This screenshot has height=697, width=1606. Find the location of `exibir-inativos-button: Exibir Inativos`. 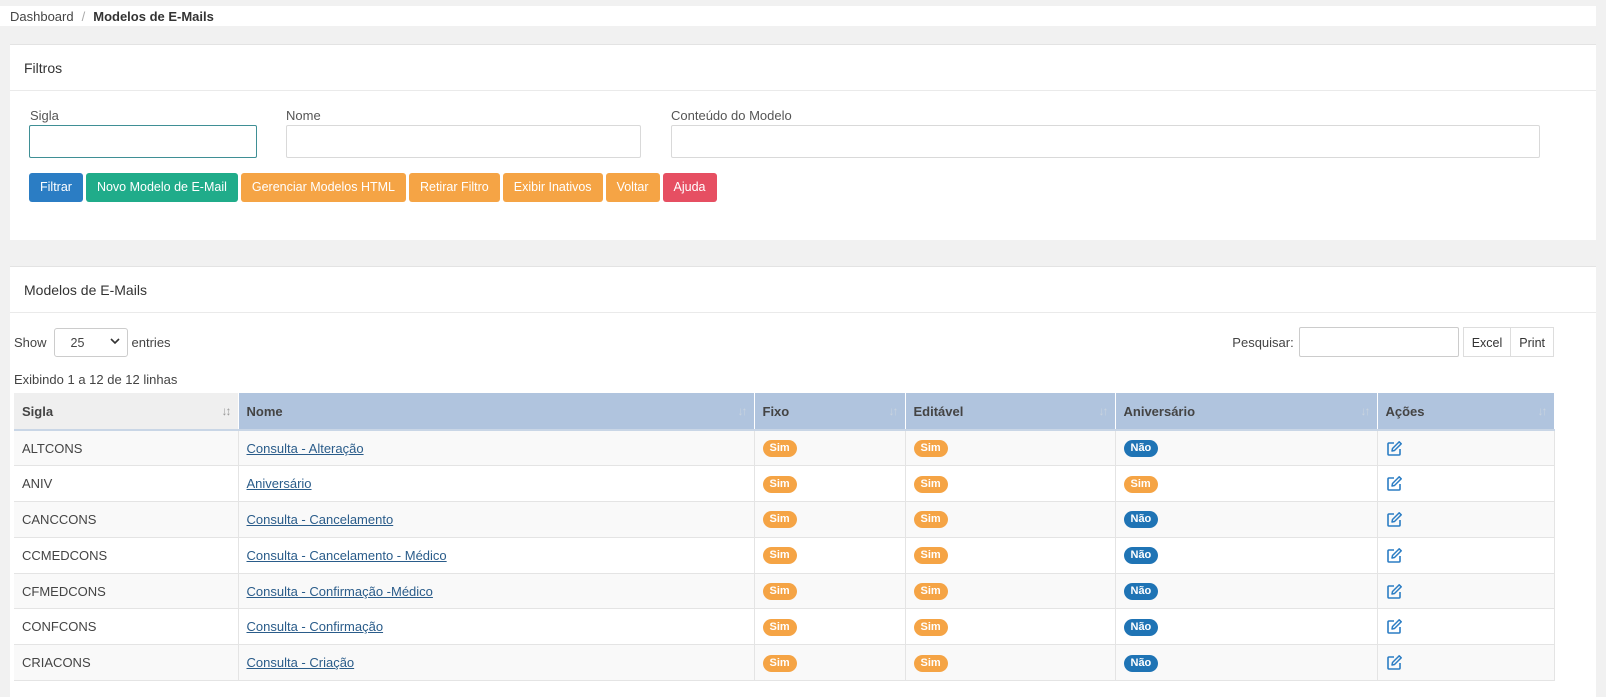

exibir-inativos-button: Exibir Inativos is located at coordinates (552, 187).